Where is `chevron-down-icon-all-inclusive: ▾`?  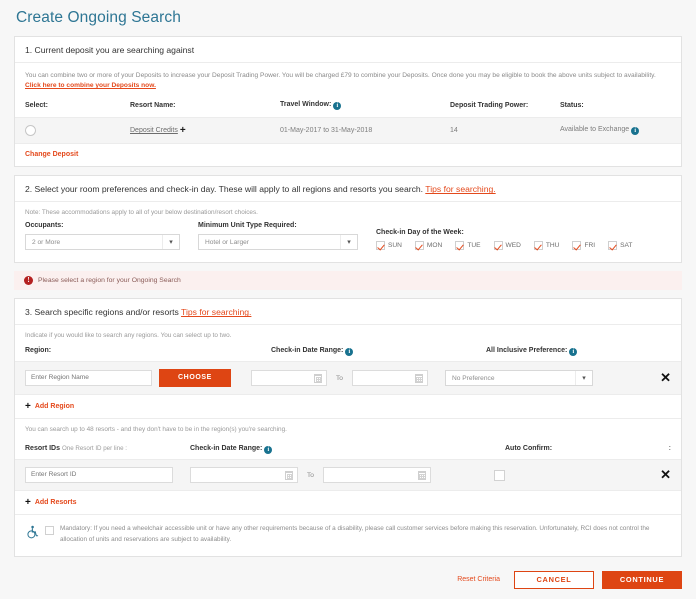
chevron-down-icon-all-inclusive: ▾ is located at coordinates (583, 378).